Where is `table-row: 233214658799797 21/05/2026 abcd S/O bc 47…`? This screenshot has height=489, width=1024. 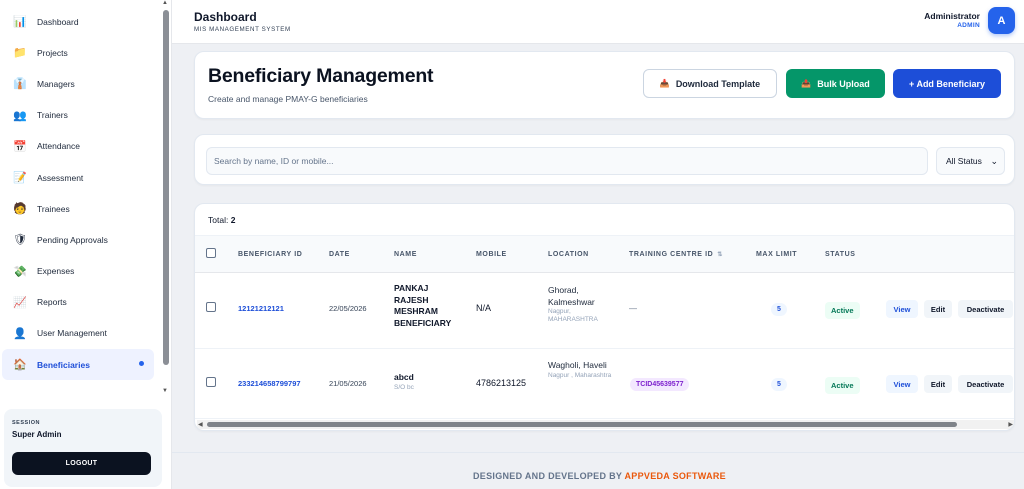
table-row: 233214658799797 21/05/2026 abcd S/O bc 47… is located at coordinates (604, 384).